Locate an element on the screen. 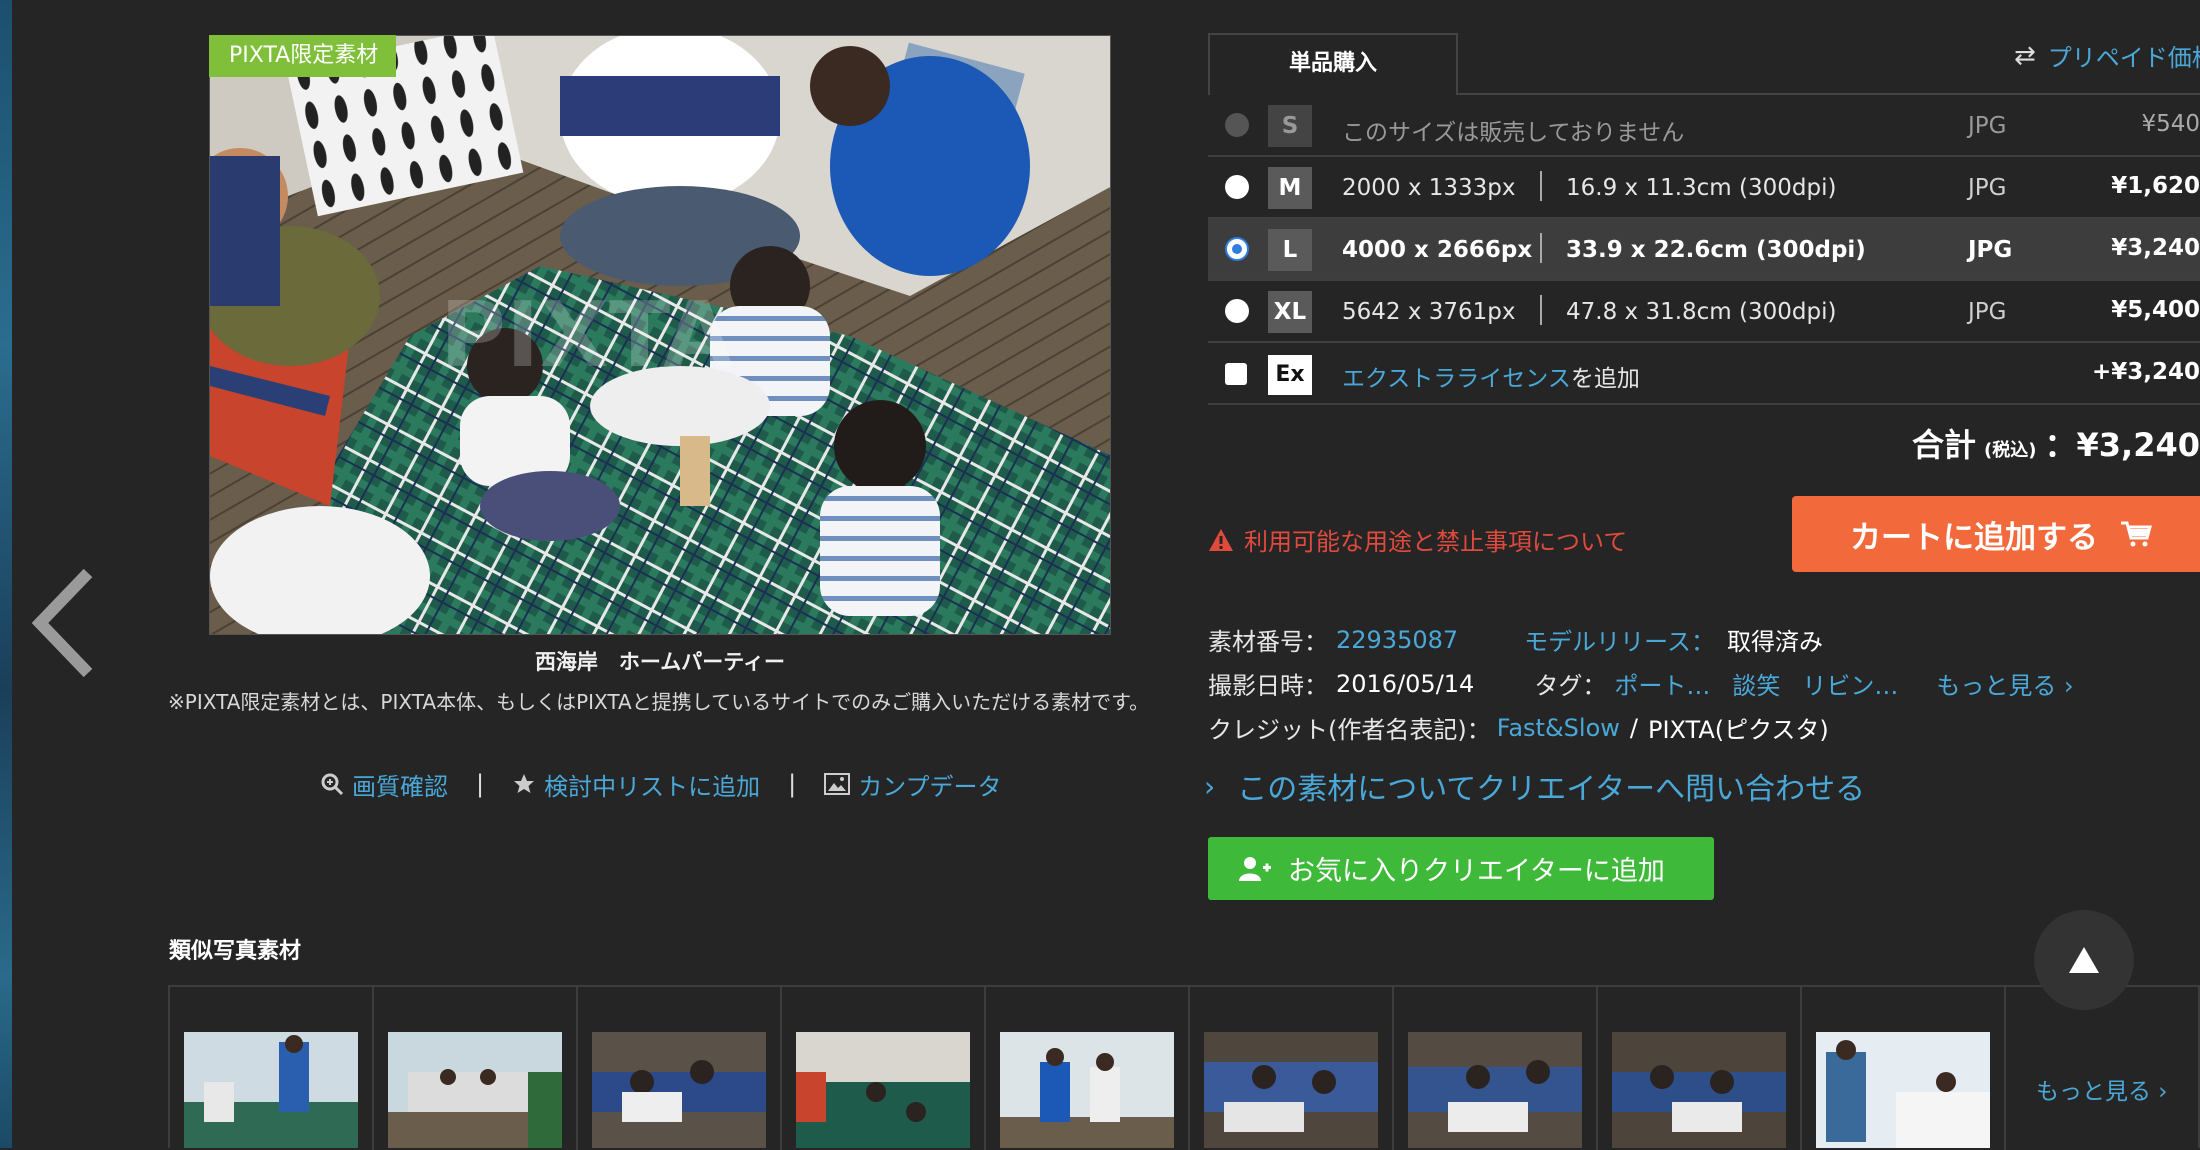 The height and width of the screenshot is (1150, 2200). chevron-right-icon: › is located at coordinates (1209, 786).